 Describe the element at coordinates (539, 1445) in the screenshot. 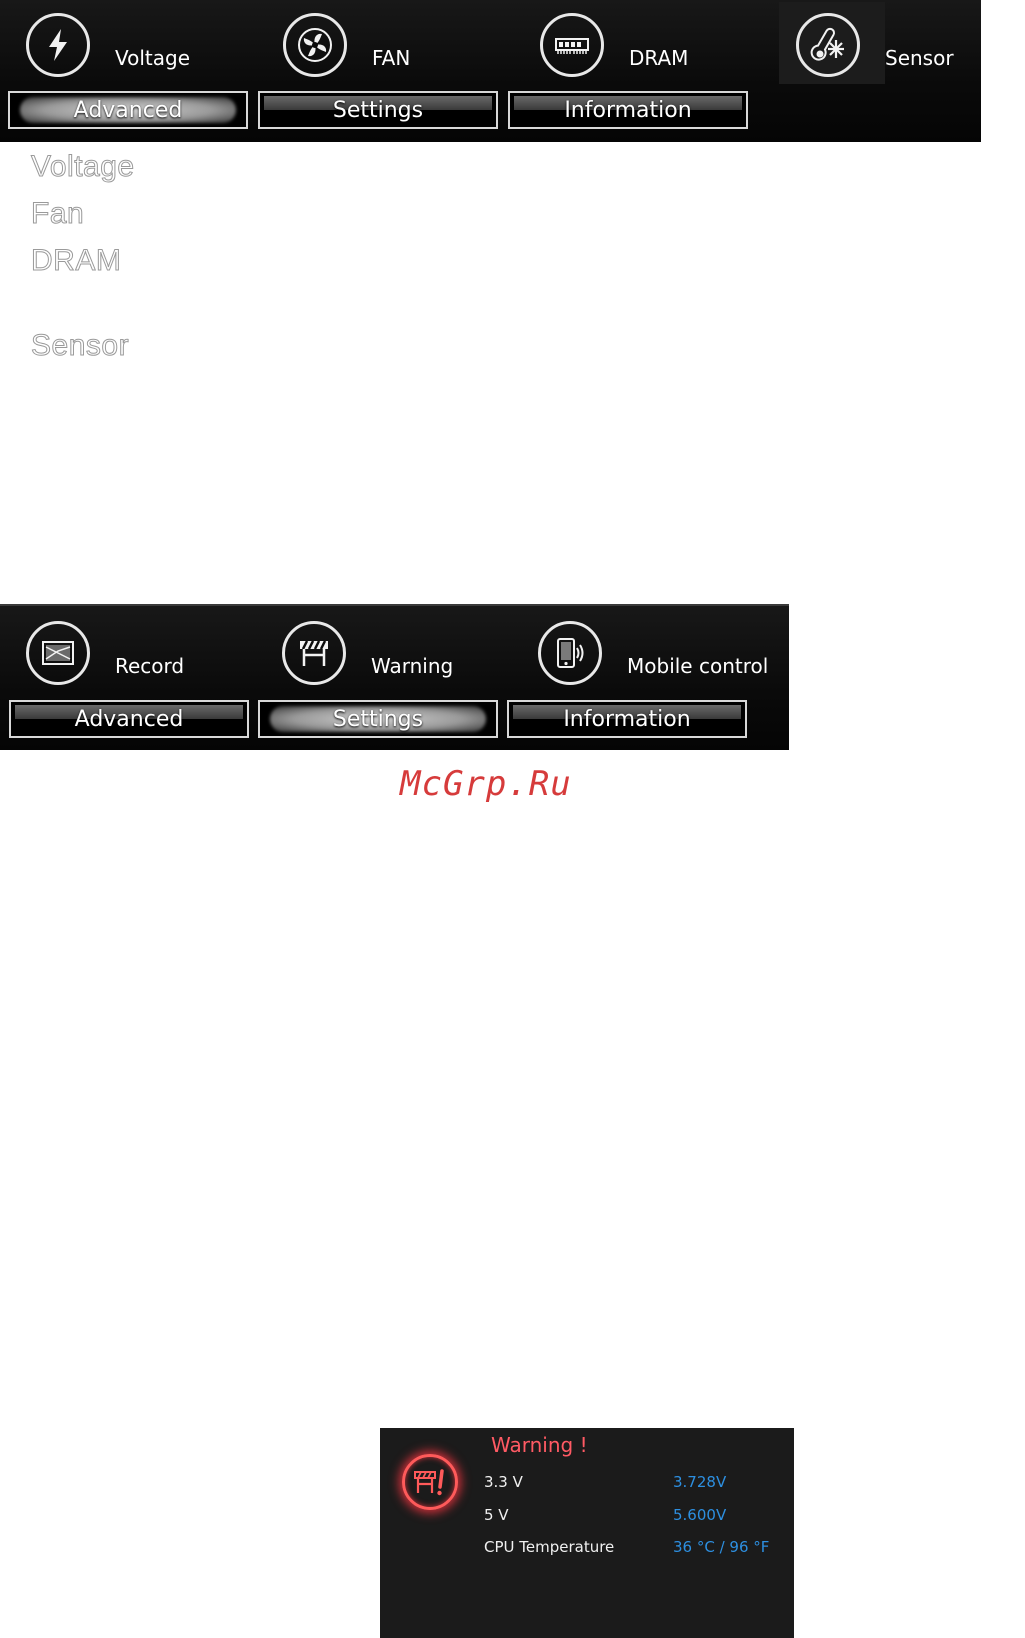

I see `warning-title: Warning !` at that location.